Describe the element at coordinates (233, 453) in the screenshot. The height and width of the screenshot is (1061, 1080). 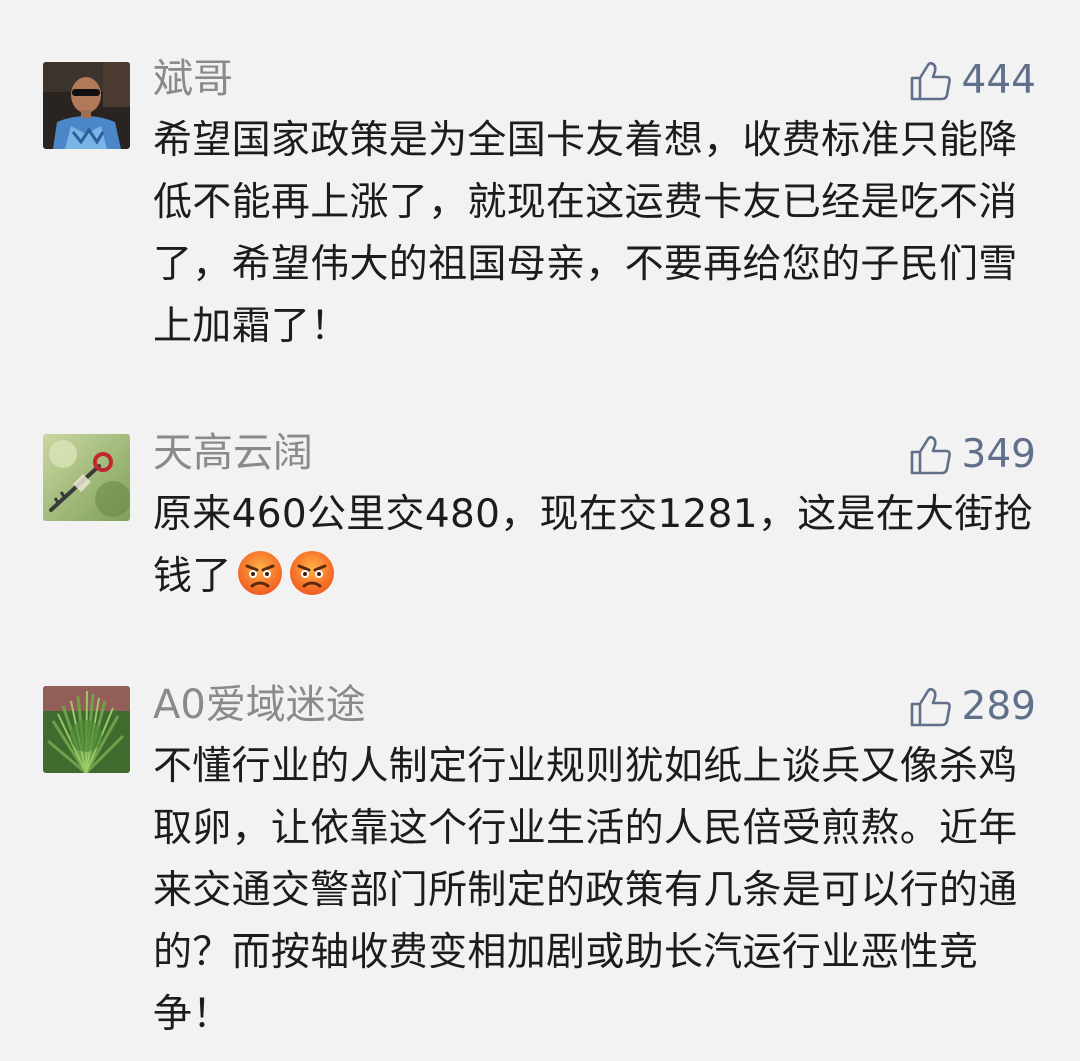
I see `username: 天高云阔` at that location.